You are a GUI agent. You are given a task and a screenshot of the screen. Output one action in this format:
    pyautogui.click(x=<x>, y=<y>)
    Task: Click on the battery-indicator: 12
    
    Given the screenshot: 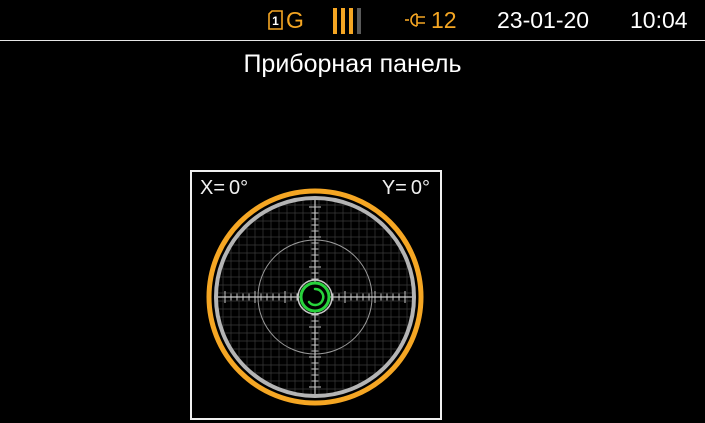 What is the action you would take?
    pyautogui.click(x=431, y=20)
    